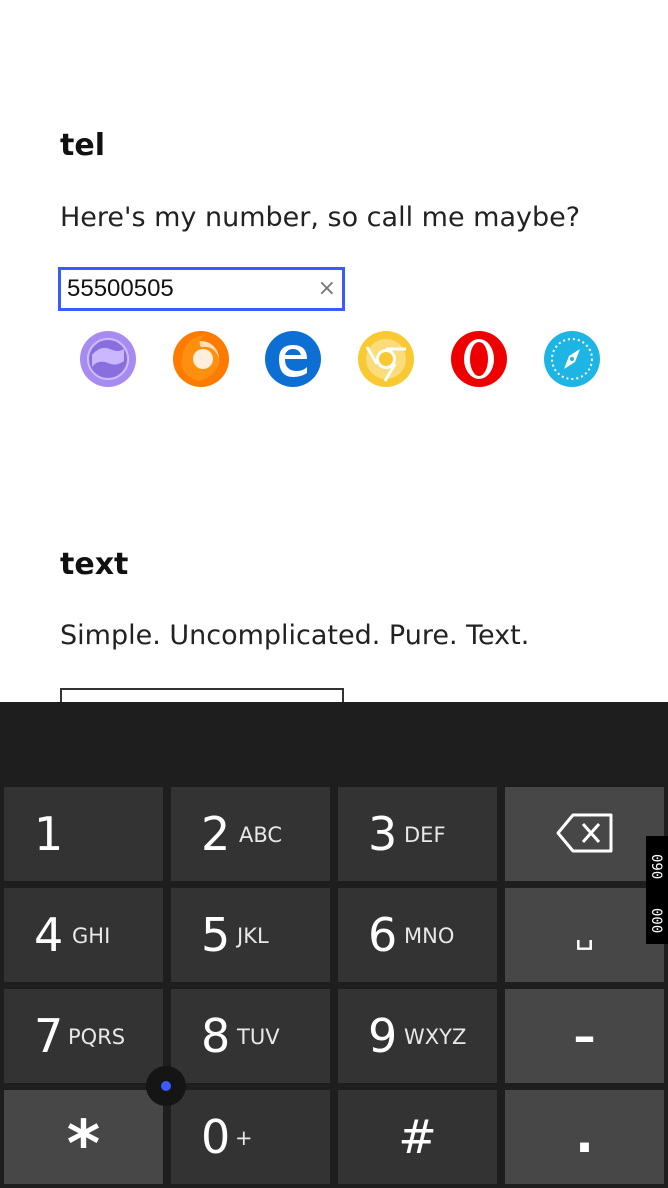 This screenshot has width=668, height=1188. What do you see at coordinates (295, 635) in the screenshot?
I see `text-section-description: Simple. Uncomplicated. Pure. Text.` at bounding box center [295, 635].